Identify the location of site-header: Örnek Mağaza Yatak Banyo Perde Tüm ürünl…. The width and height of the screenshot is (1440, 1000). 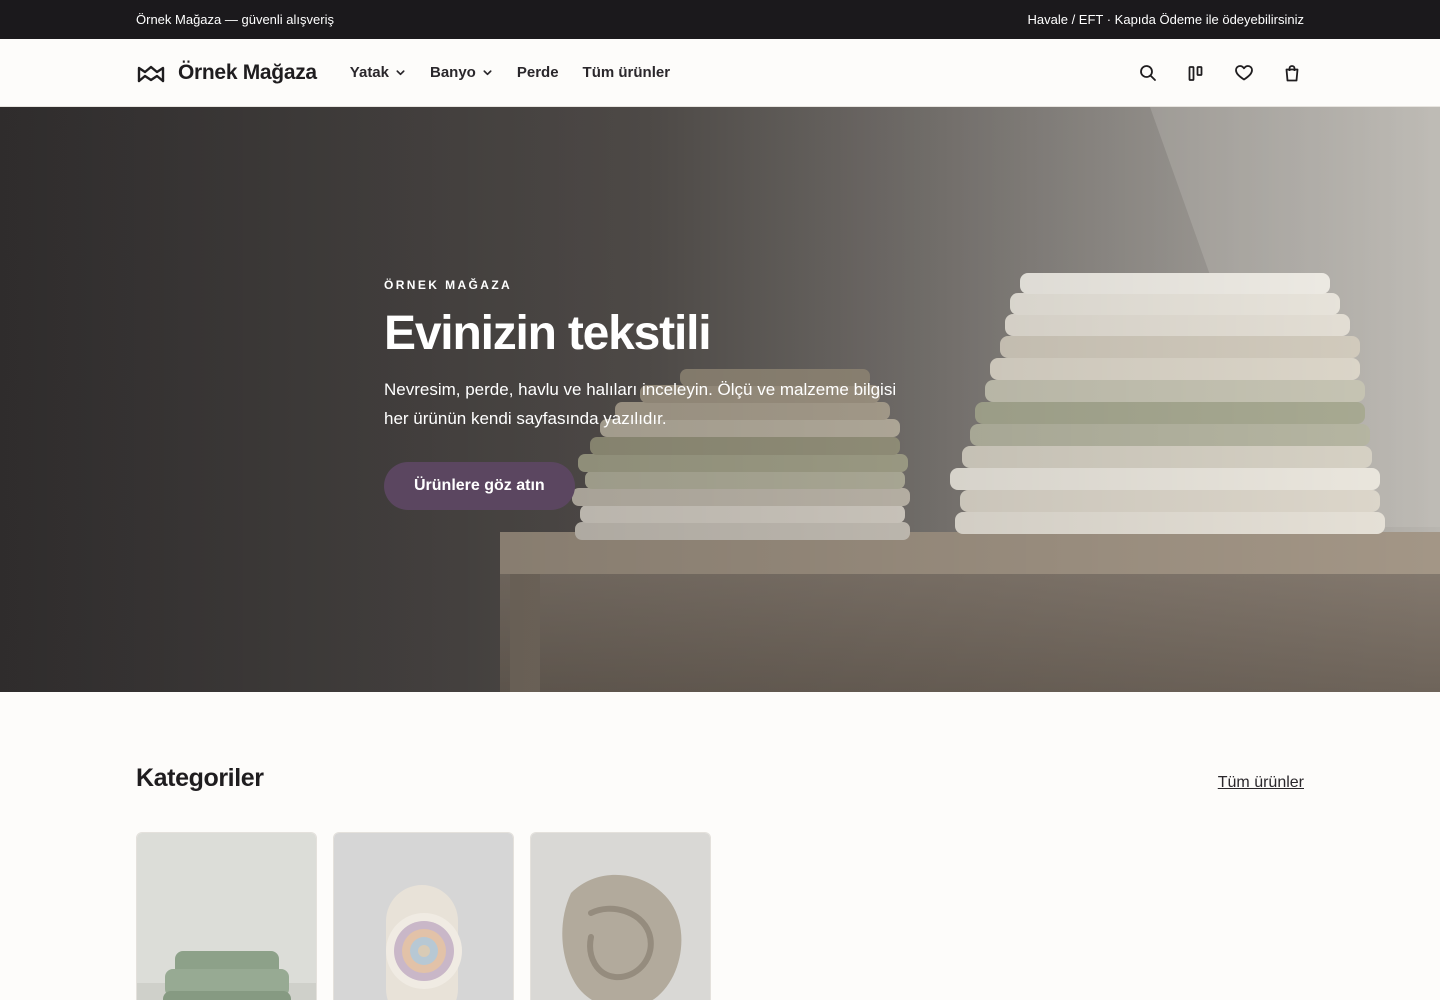
(720, 73).